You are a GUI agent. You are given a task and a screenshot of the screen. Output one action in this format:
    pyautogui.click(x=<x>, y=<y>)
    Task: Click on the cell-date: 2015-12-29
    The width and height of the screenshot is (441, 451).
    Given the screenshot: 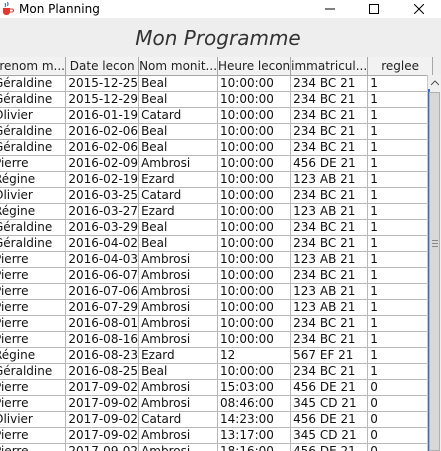 What is the action you would take?
    pyautogui.click(x=102, y=99)
    